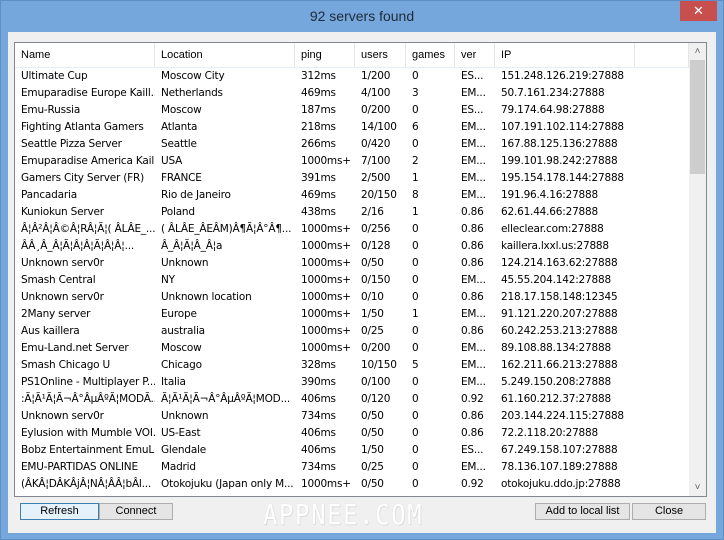  Describe the element at coordinates (562, 178) in the screenshot. I see `cell-ip: 195.154.178.144:27888` at that location.